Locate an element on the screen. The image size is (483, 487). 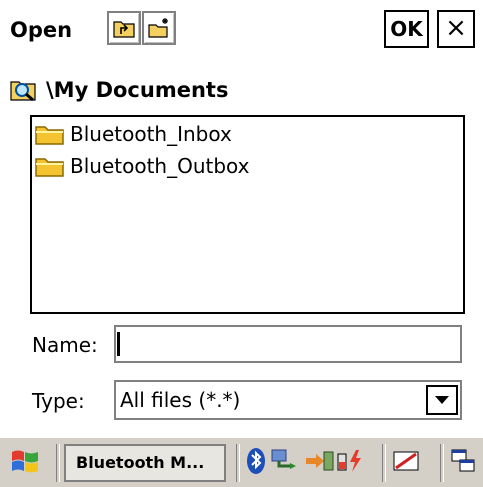
type-label: Type: is located at coordinates (58, 401).